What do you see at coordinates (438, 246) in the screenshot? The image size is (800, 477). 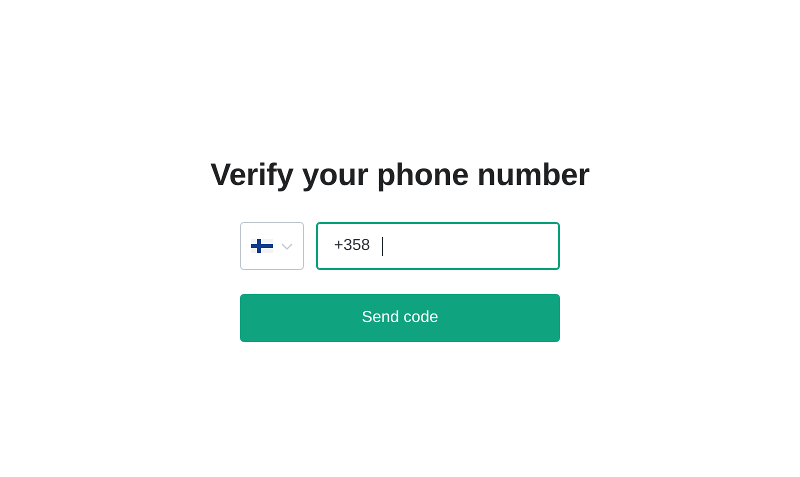 I see `phone-input-field: +358` at bounding box center [438, 246].